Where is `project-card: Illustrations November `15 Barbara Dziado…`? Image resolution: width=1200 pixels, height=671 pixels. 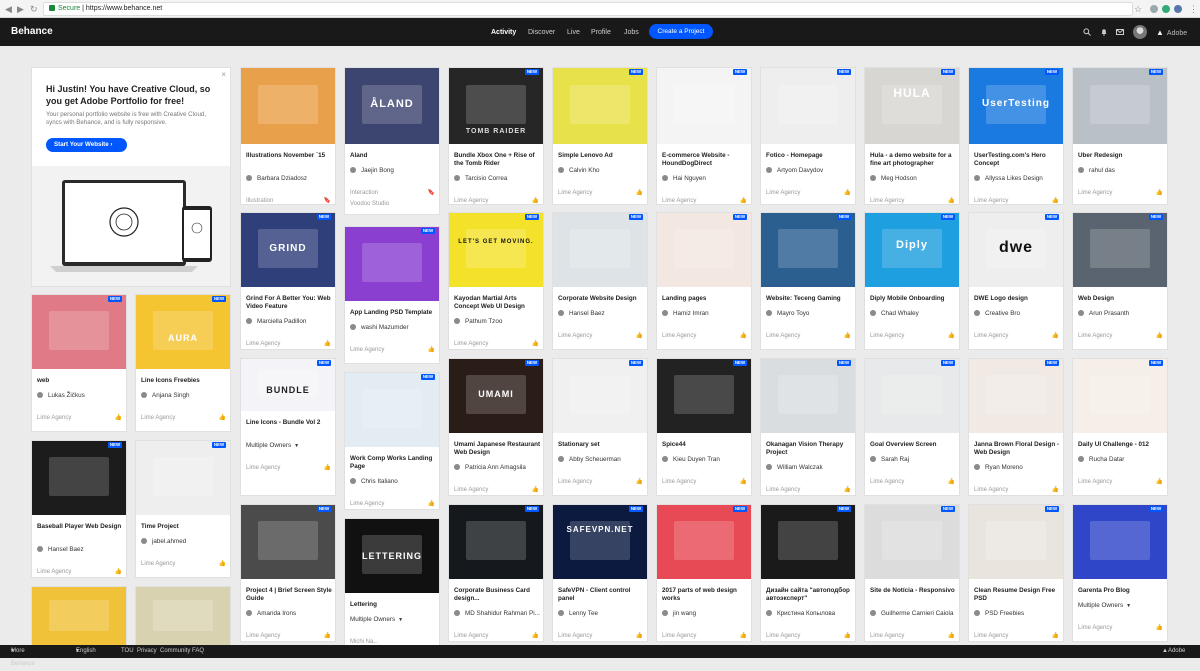
project-card: Illustrations November `15 Barbara Dziado… is located at coordinates (288, 136).